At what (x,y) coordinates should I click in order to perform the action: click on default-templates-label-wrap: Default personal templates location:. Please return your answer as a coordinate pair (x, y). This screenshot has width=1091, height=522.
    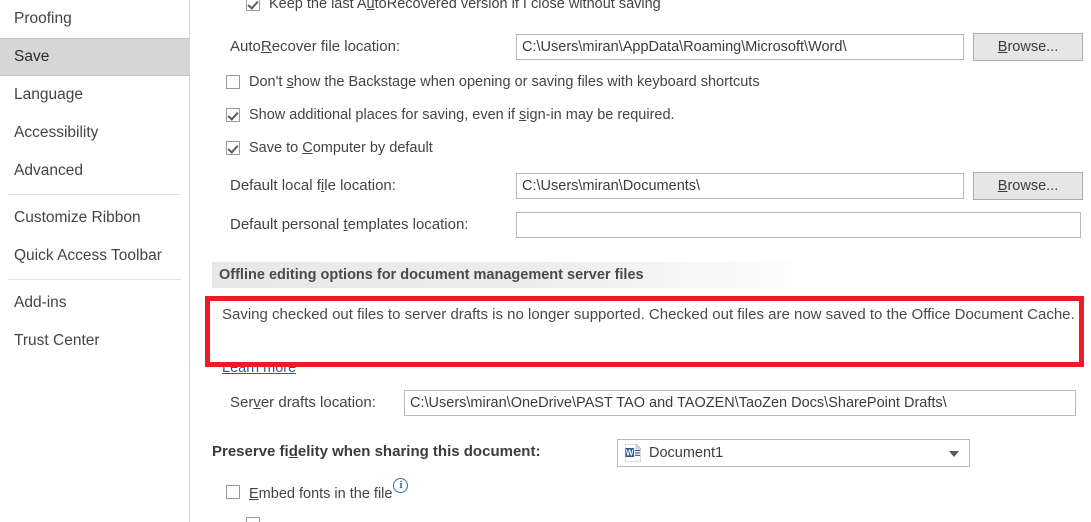
    Looking at the image, I should click on (349, 224).